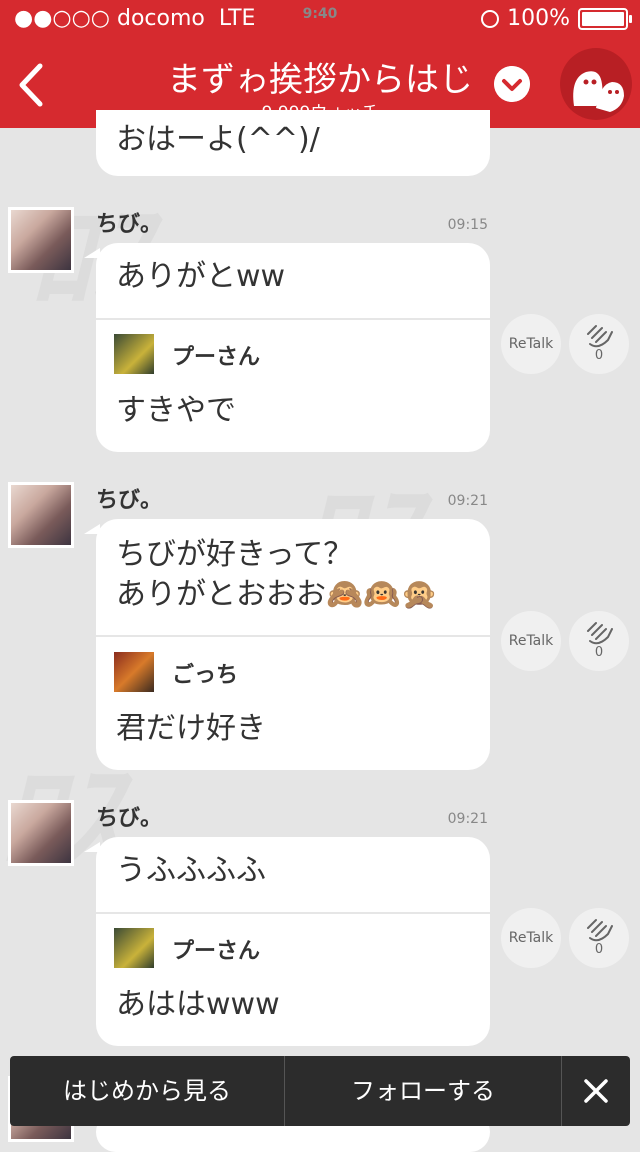  What do you see at coordinates (293, 644) in the screenshot?
I see `message-bubble: ちびが好きって？ ありがとおおお🙈🙉🙊 ごっち 君だけ好き` at bounding box center [293, 644].